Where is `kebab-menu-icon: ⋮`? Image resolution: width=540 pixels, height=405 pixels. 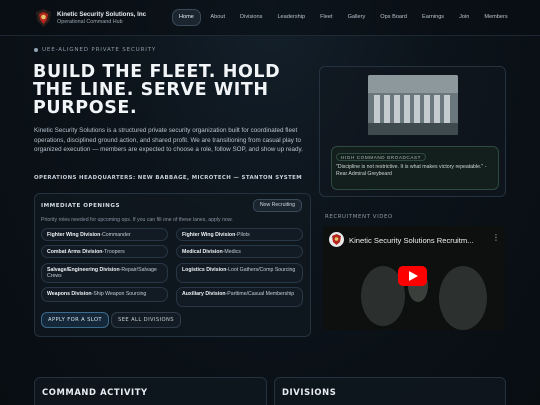
kebab-menu-icon: ⋮ is located at coordinates (496, 237).